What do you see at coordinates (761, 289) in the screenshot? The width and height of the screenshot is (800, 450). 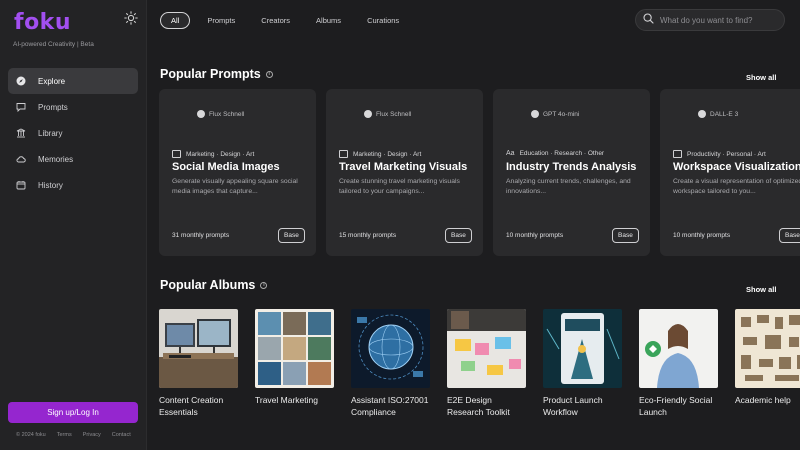 I see `albums-show-all-link: Show all` at bounding box center [761, 289].